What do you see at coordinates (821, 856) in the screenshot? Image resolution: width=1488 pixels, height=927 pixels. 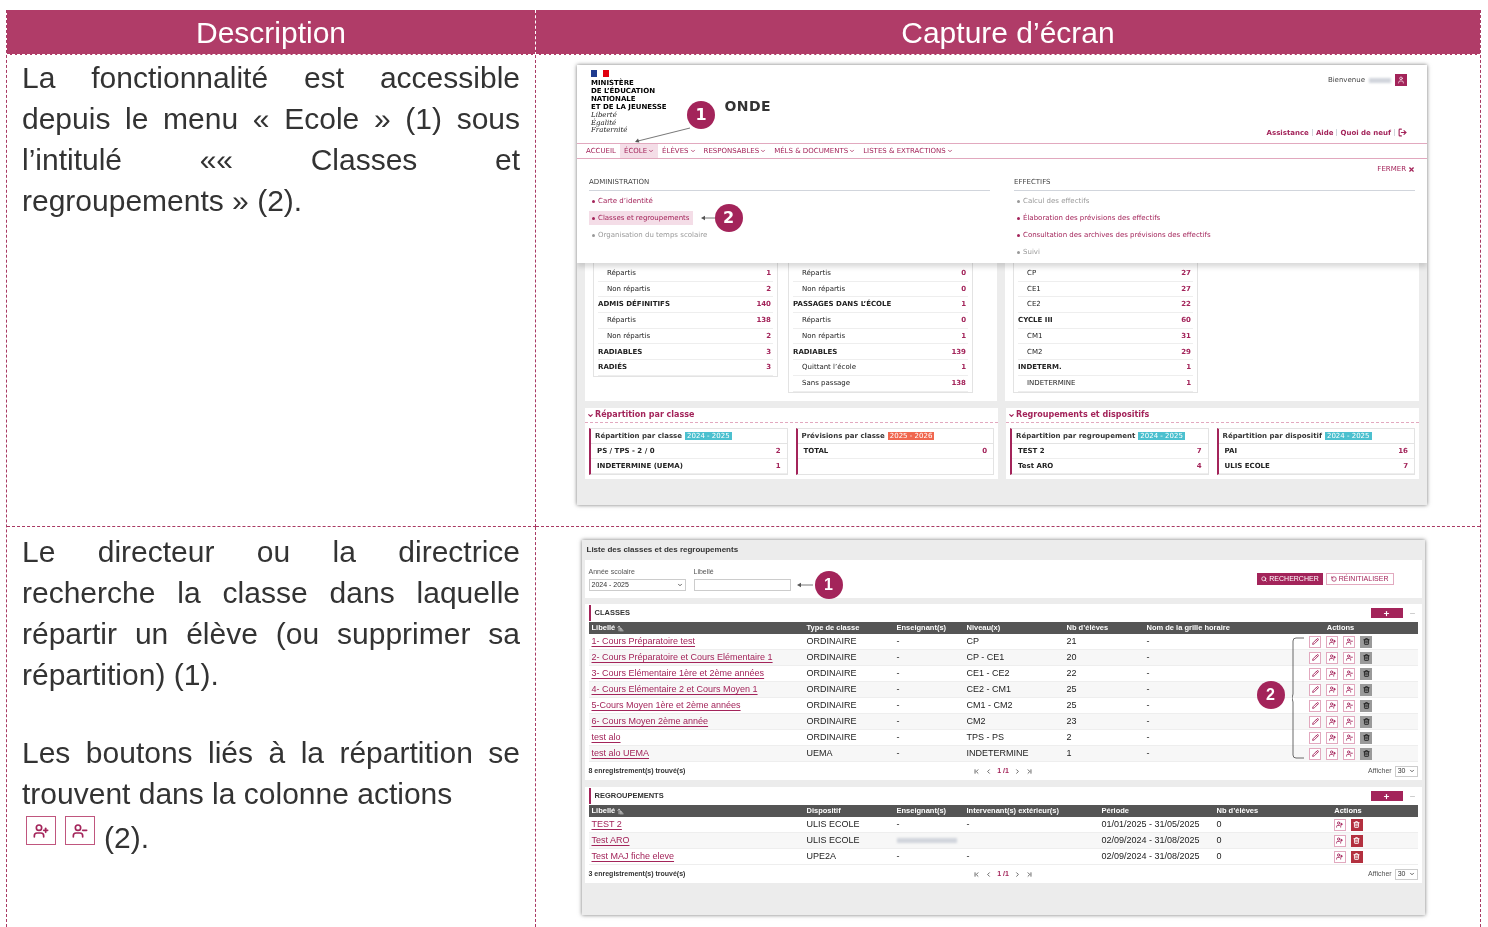 I see `table-cell: UPE2A` at bounding box center [821, 856].